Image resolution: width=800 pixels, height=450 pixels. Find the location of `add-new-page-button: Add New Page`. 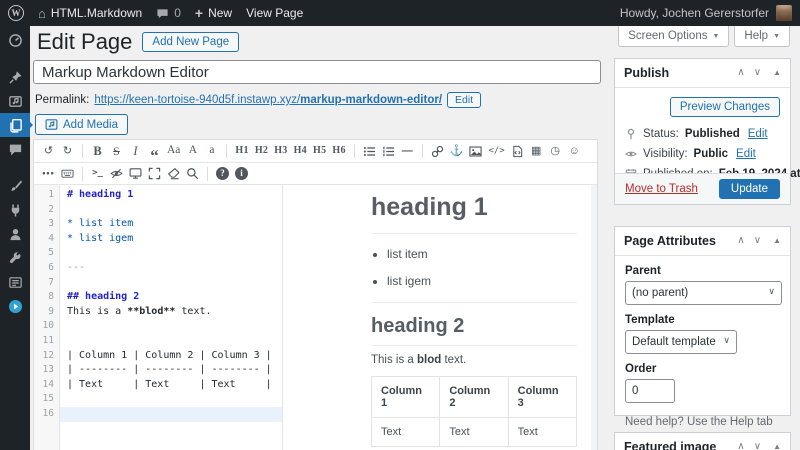

add-new-page-button: Add New Page is located at coordinates (191, 42).